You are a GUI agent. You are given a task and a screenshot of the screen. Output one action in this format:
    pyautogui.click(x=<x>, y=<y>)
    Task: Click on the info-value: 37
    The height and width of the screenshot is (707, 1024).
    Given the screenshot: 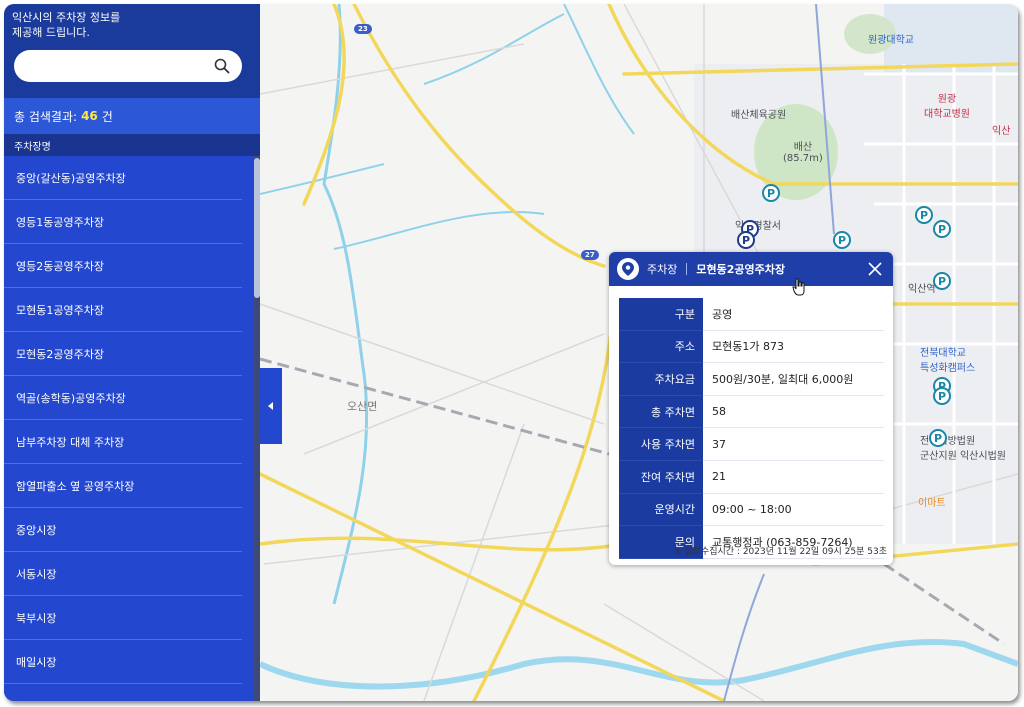 What is the action you would take?
    pyautogui.click(x=793, y=444)
    